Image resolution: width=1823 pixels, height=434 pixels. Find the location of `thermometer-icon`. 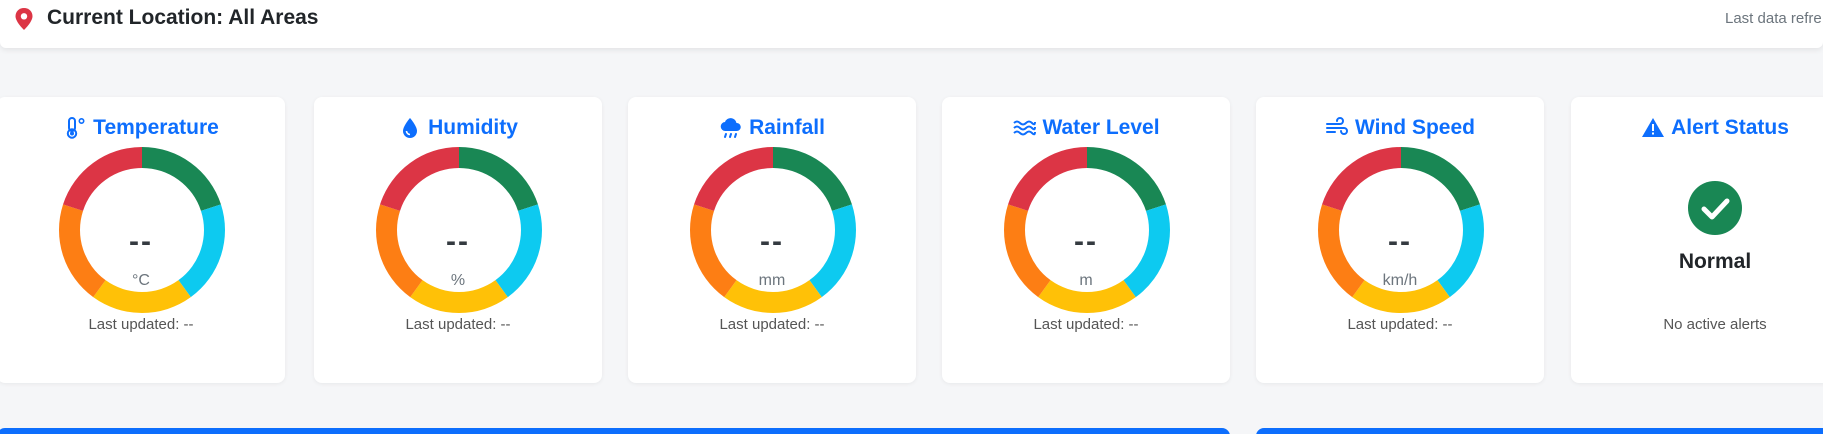

thermometer-icon is located at coordinates (75, 128).